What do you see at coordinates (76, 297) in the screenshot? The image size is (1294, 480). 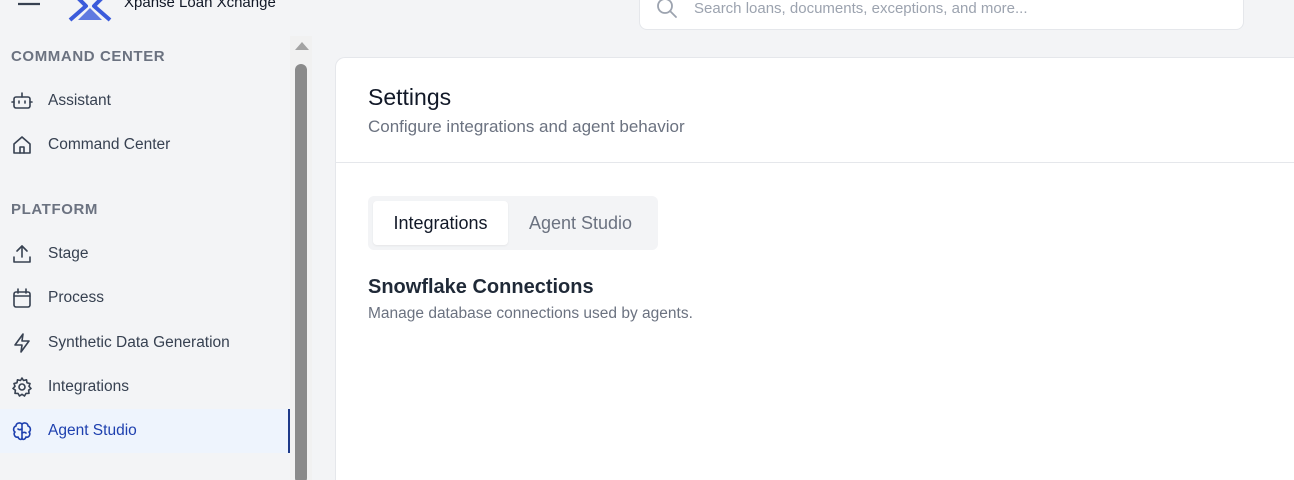 I see `sidebar-item-label: Process` at bounding box center [76, 297].